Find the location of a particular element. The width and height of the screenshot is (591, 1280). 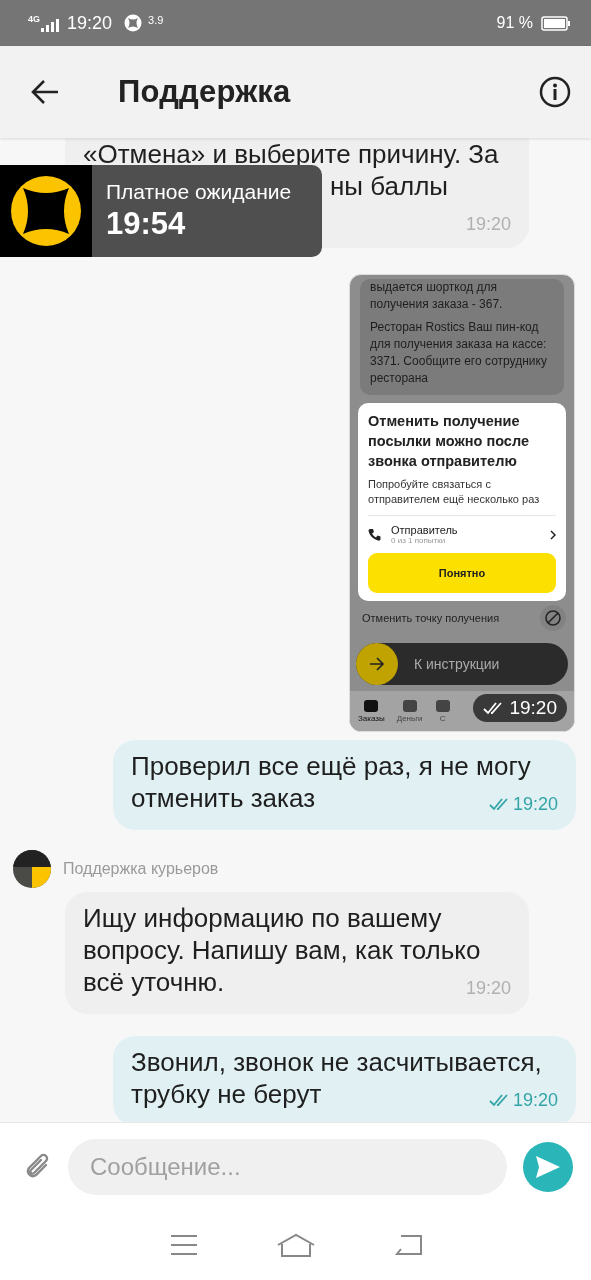

info-button is located at coordinates (555, 92).